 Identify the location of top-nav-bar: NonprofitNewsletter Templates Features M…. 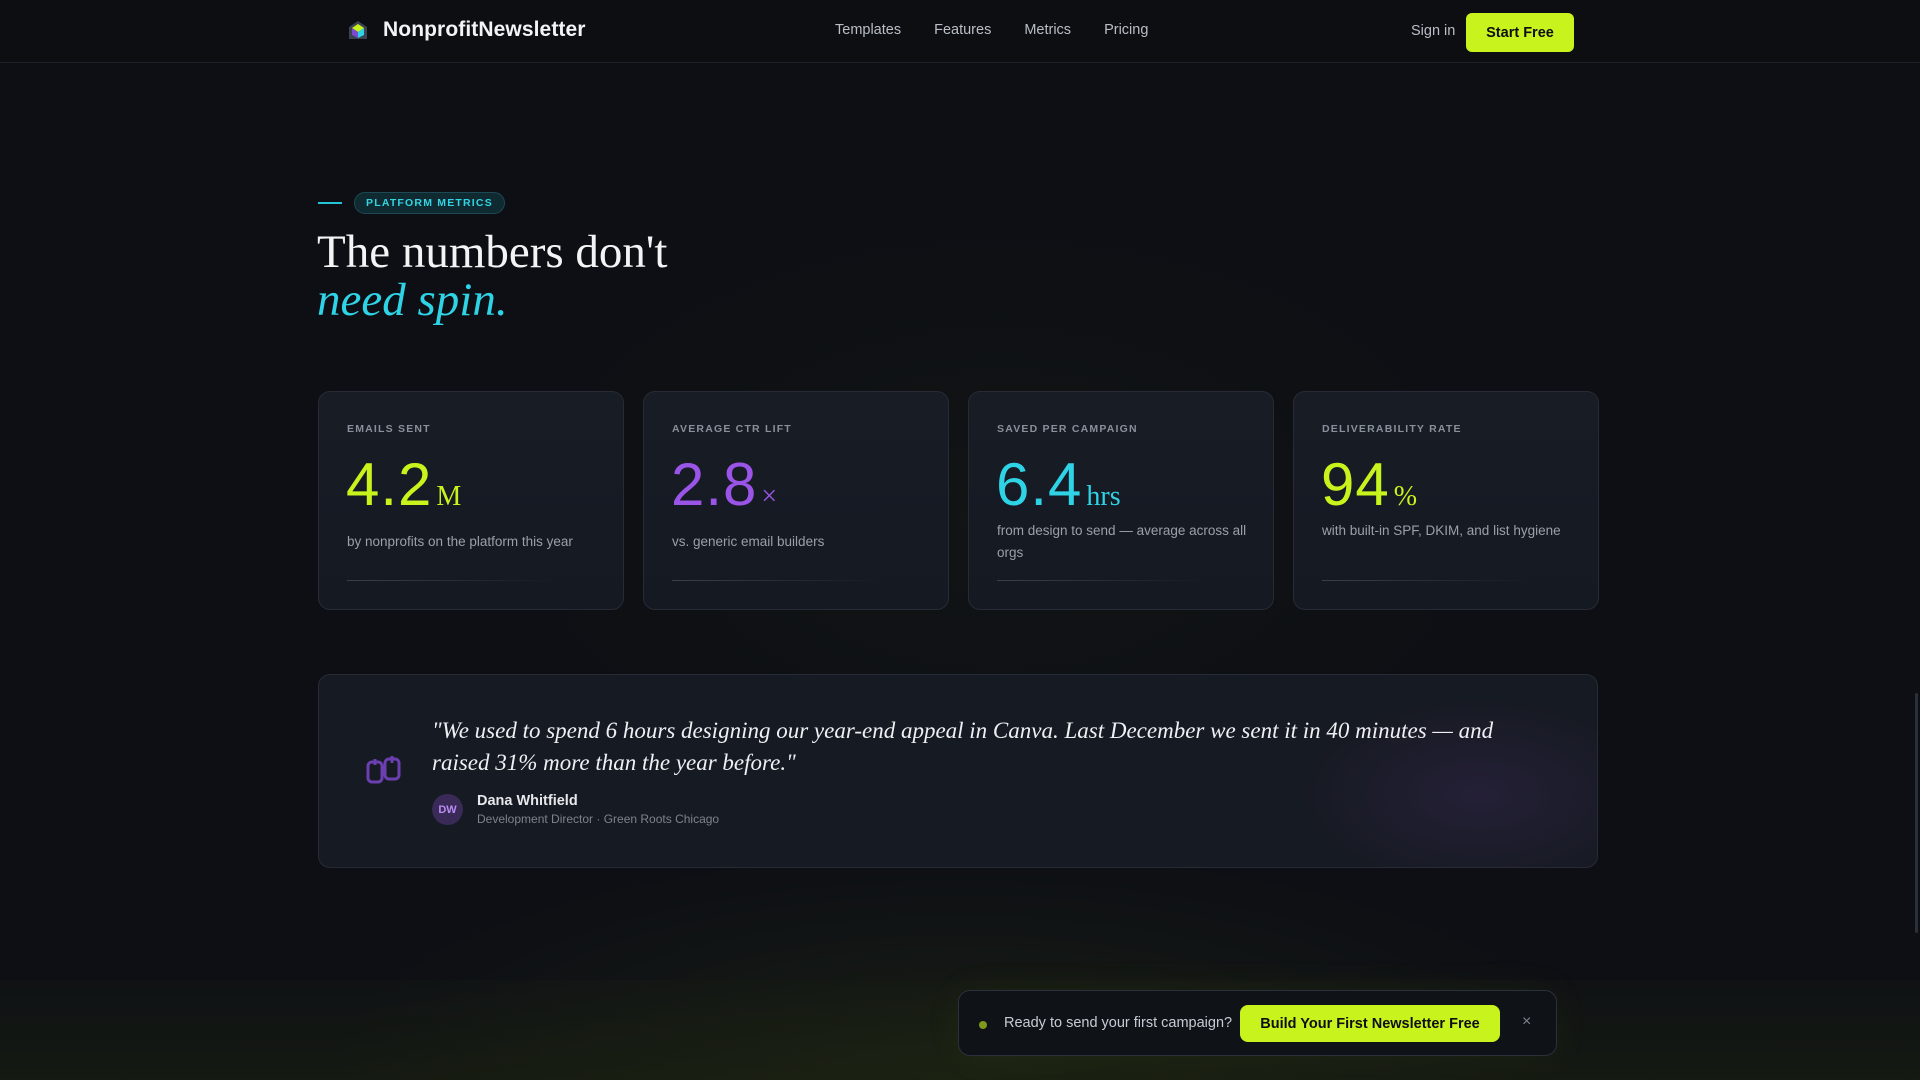
(960, 31).